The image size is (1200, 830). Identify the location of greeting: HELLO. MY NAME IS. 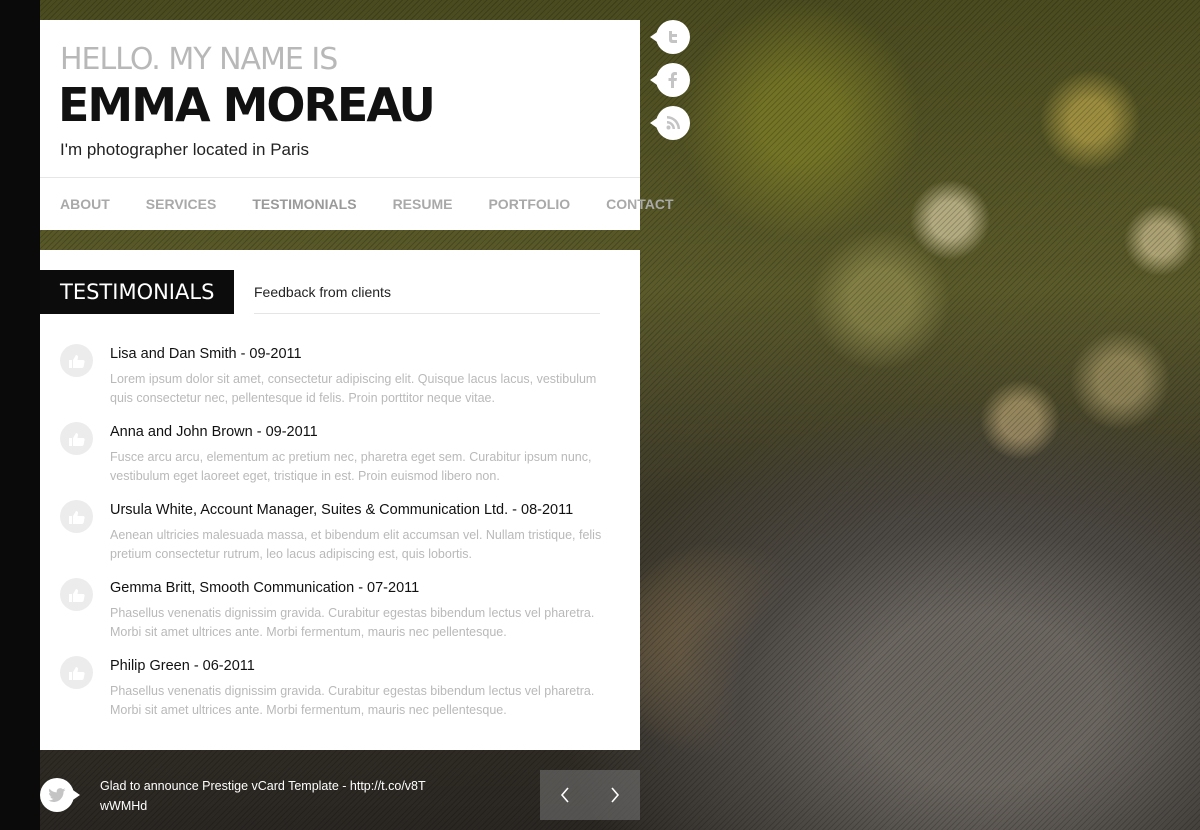
(199, 59).